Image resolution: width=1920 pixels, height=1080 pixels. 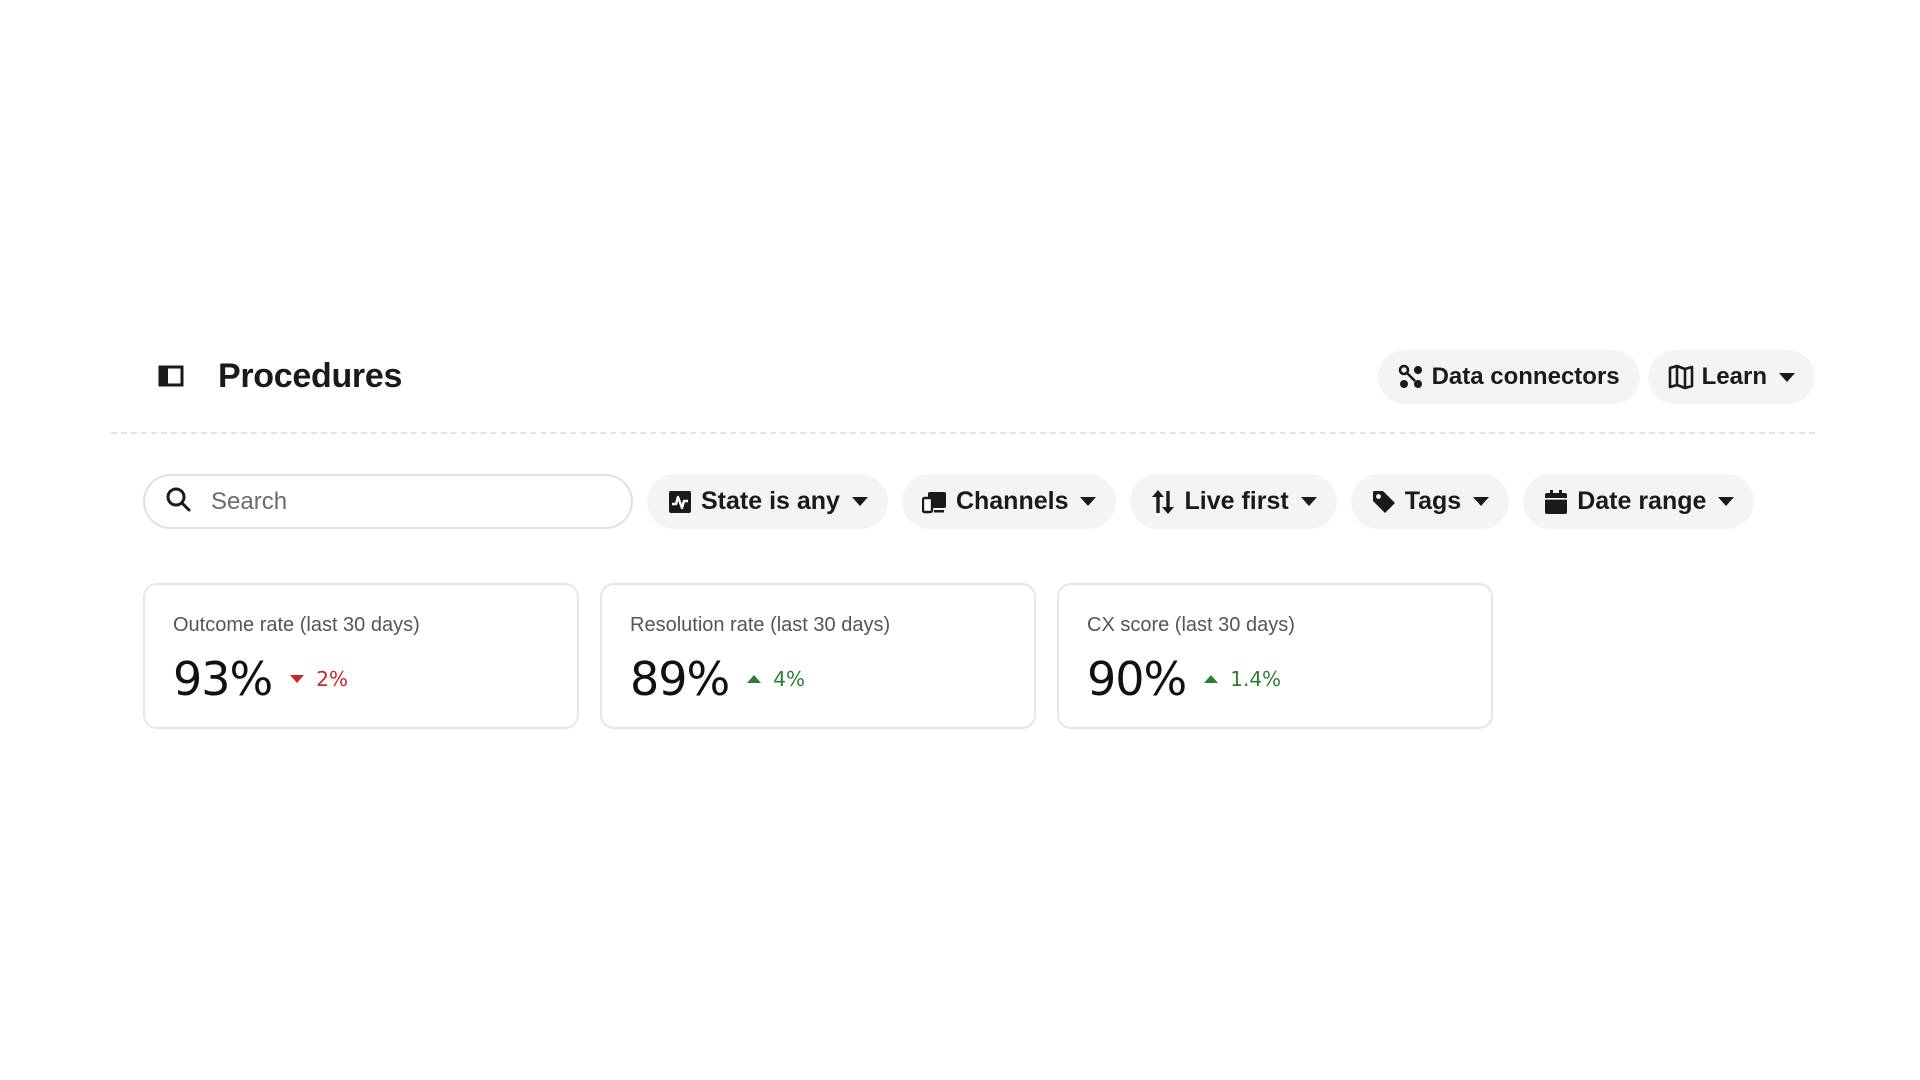 I want to click on metric-delta: 4%, so click(x=776, y=679).